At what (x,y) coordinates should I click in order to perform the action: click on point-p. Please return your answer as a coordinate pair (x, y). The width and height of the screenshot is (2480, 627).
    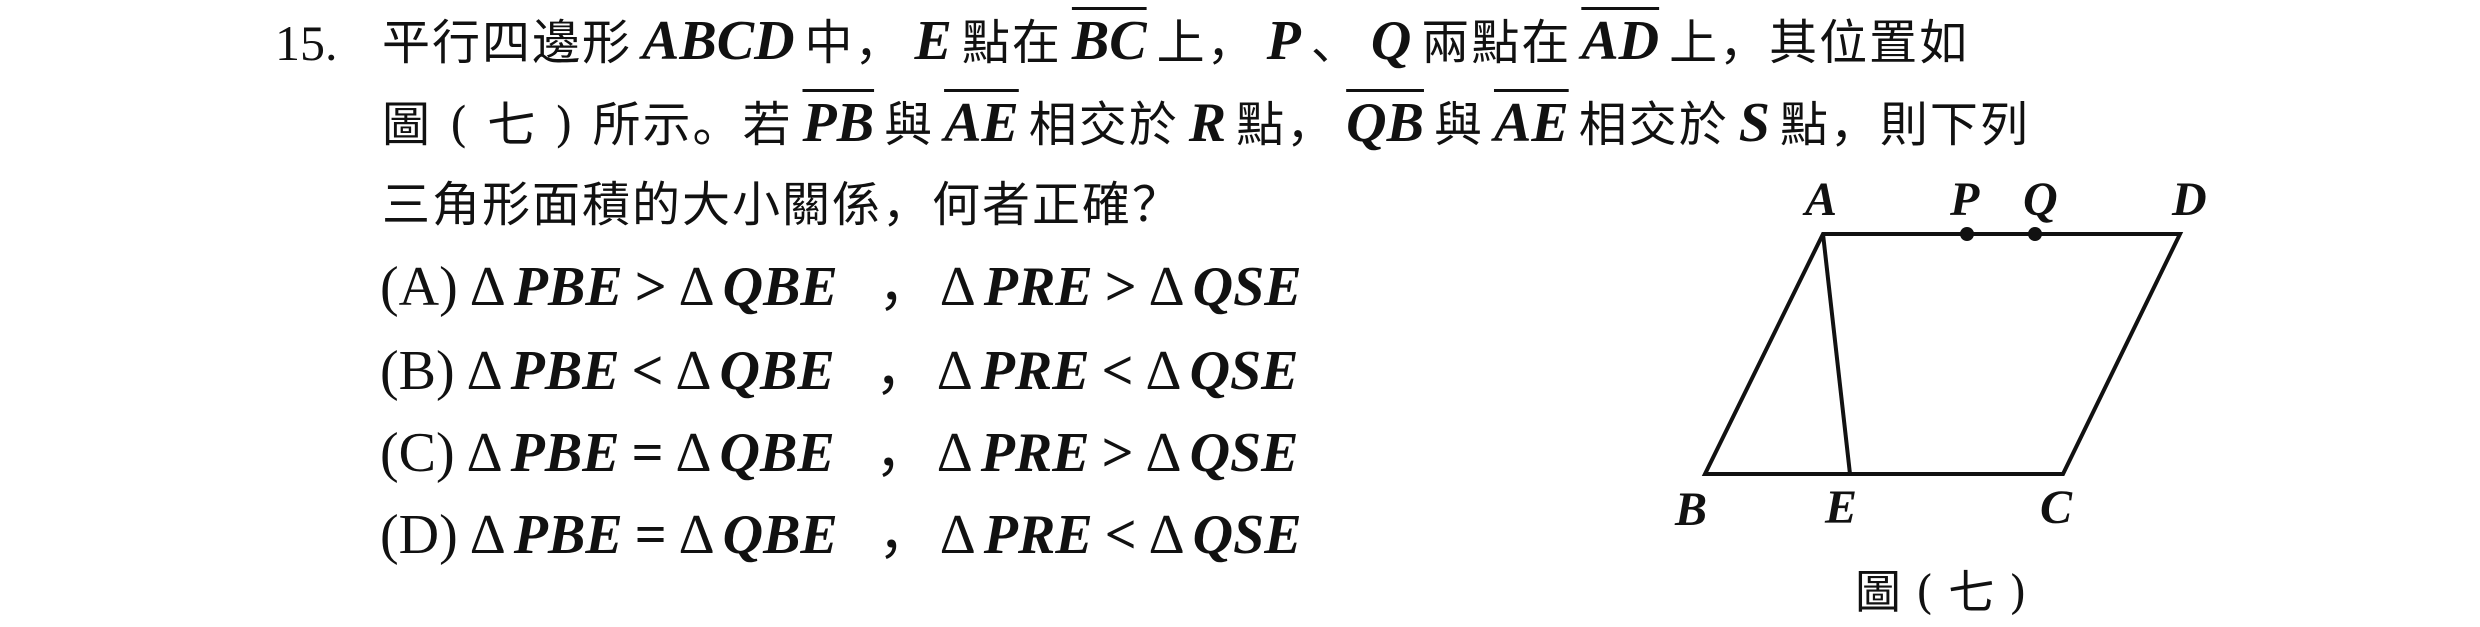
    Looking at the image, I should click on (1967, 234).